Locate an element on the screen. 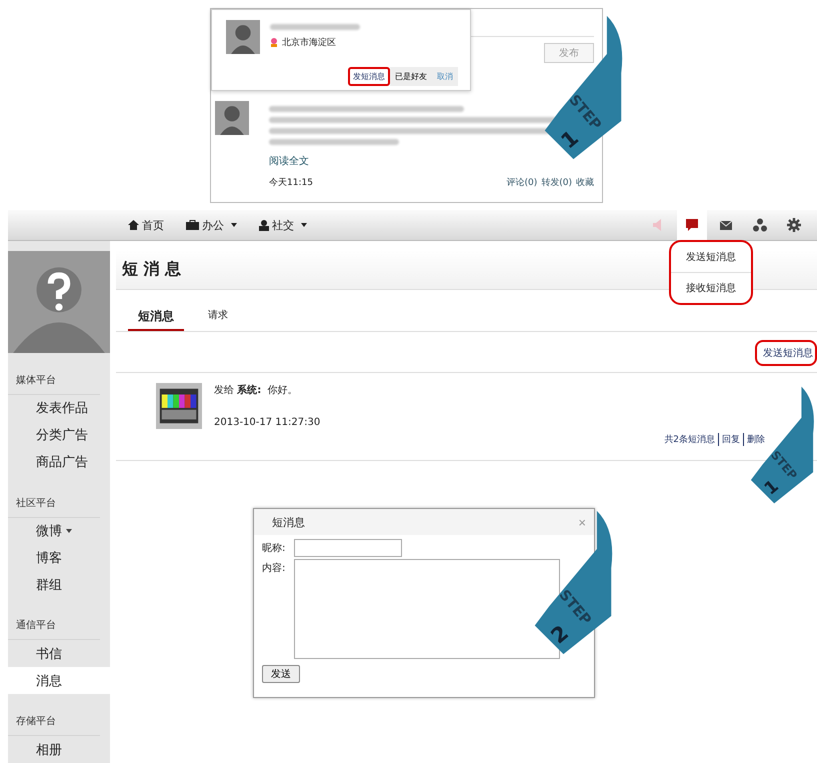 The height and width of the screenshot is (763, 817). sidebar-section-title: 通信平台 is located at coordinates (54, 619).